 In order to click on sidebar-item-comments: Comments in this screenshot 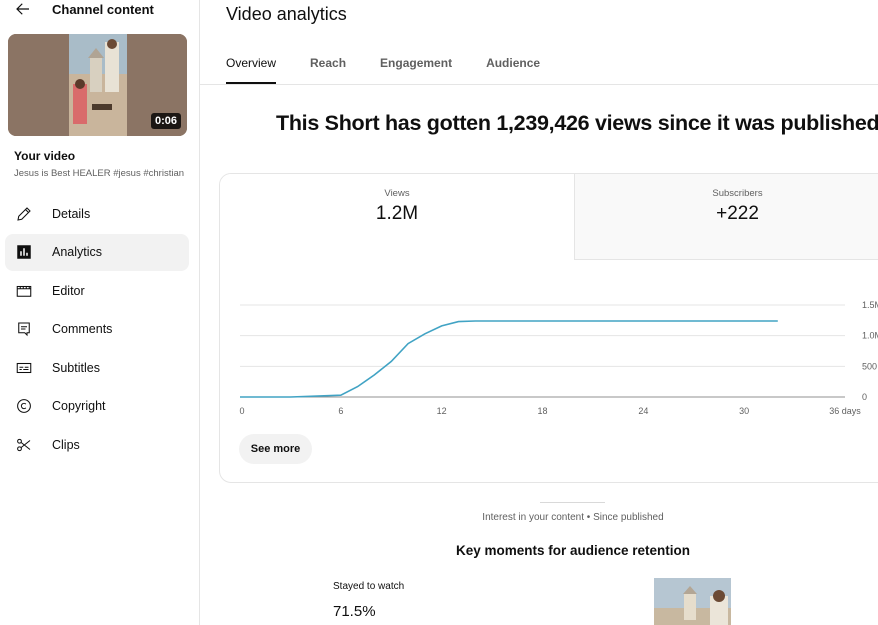, I will do `click(97, 329)`.